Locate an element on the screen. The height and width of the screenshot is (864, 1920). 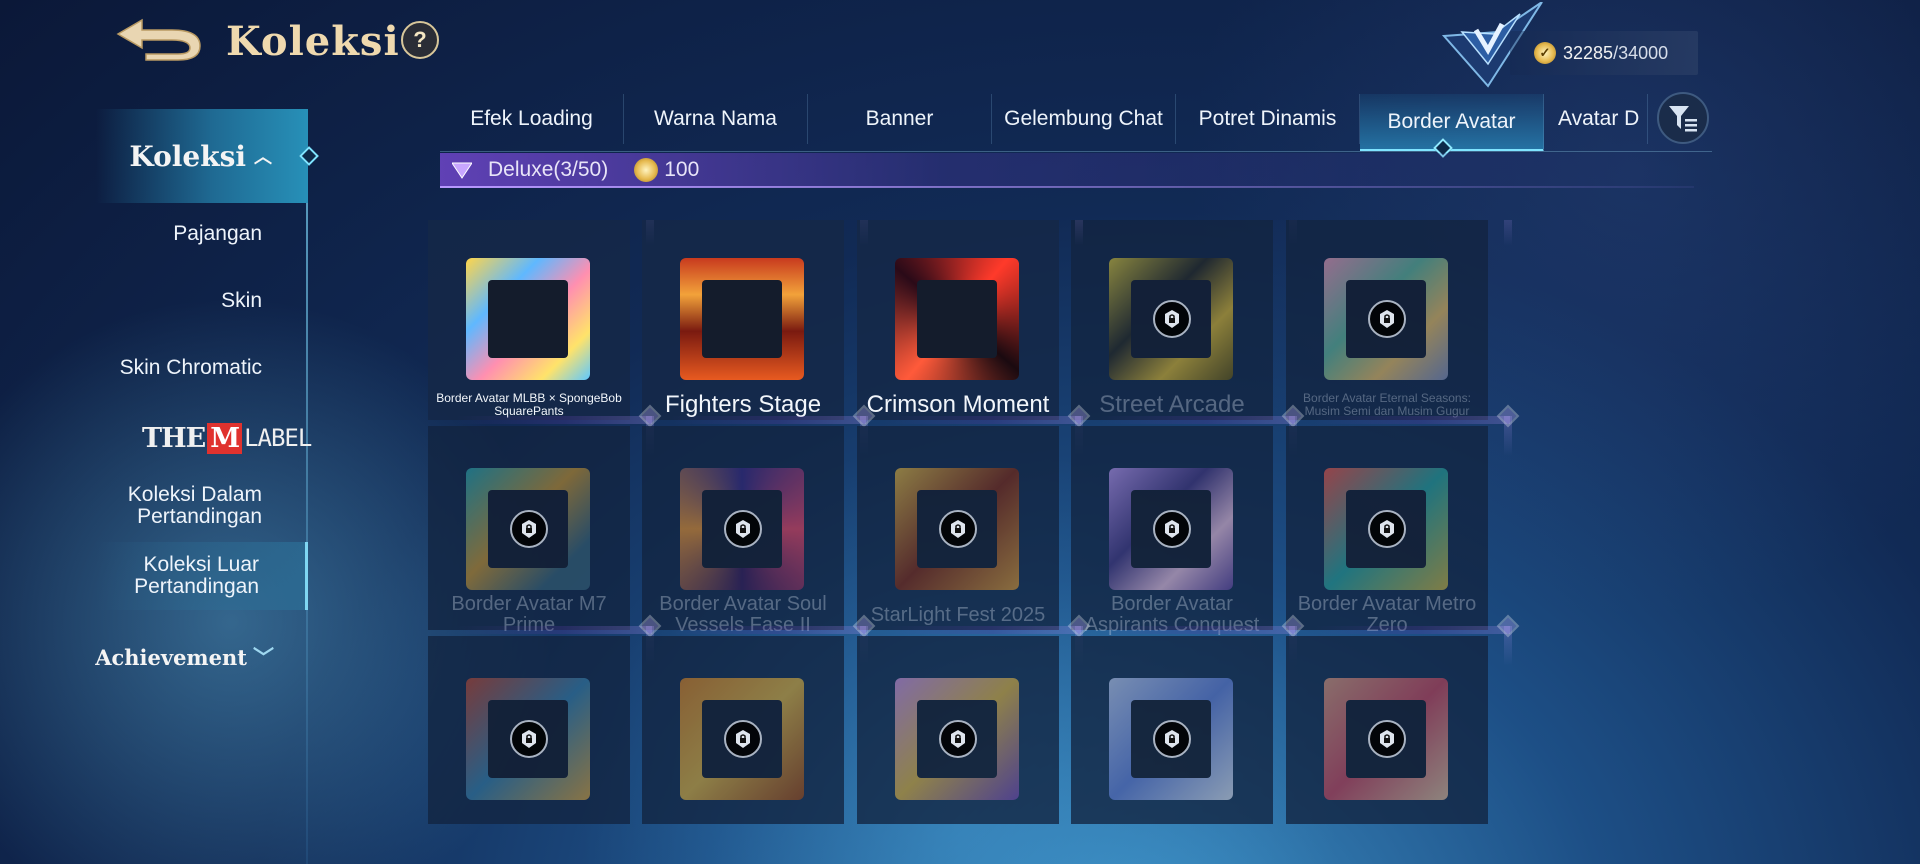
ticket-coin-icon: ✓ is located at coordinates (1545, 53).